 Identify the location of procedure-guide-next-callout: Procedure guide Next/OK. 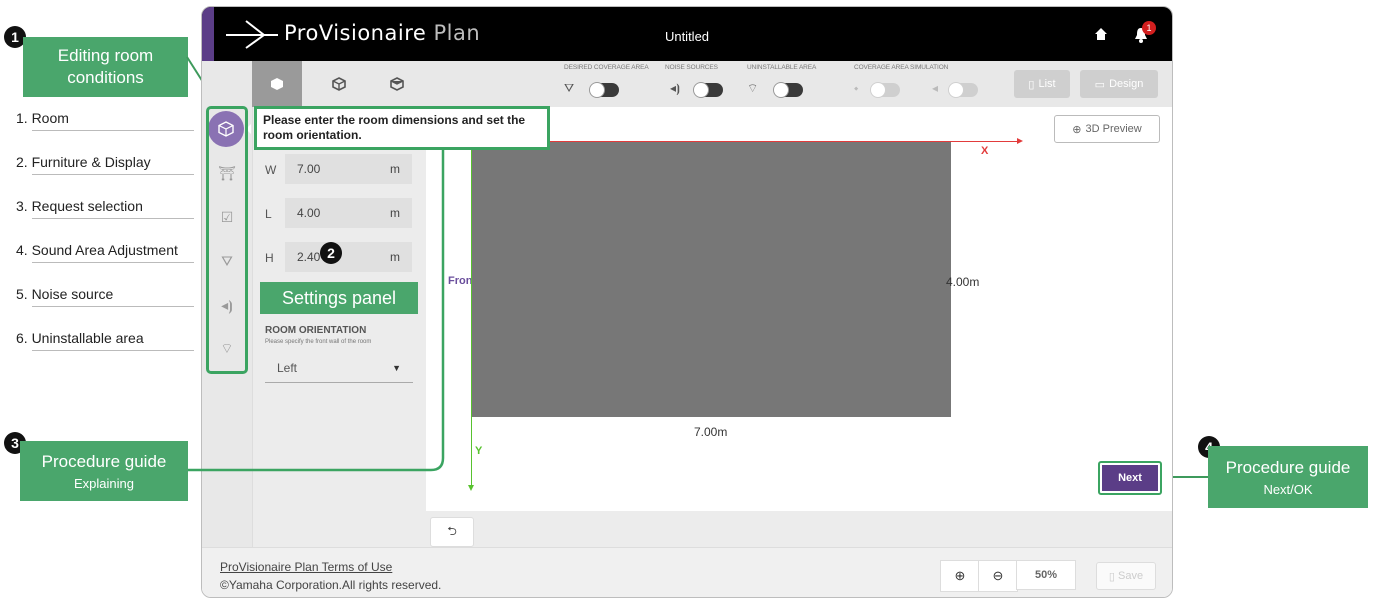
(1288, 477).